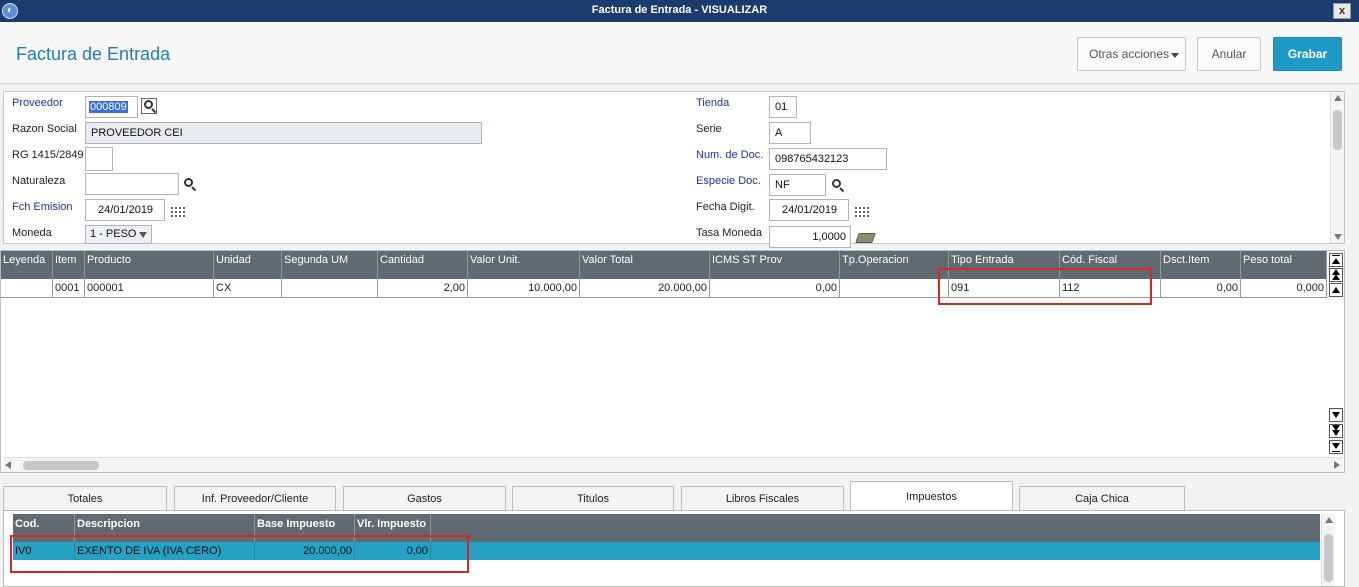  I want to click on table-cell: 0001, so click(69, 288).